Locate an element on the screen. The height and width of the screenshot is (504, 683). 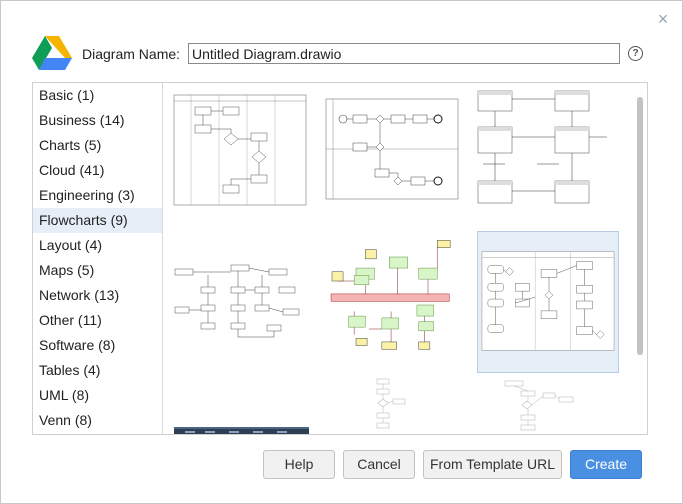
cancel-button: Cancel is located at coordinates (379, 464).